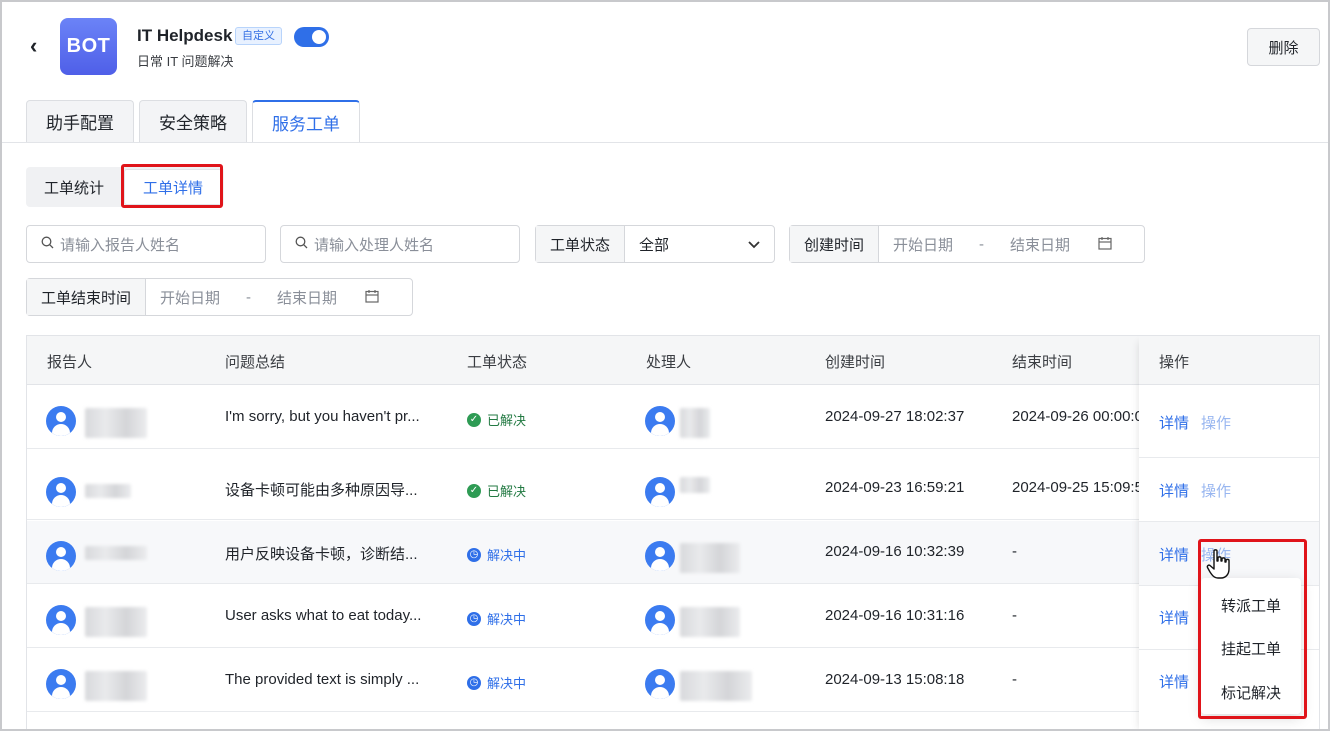  I want to click on menu-item-suspend: 挂起工单, so click(1251, 648).